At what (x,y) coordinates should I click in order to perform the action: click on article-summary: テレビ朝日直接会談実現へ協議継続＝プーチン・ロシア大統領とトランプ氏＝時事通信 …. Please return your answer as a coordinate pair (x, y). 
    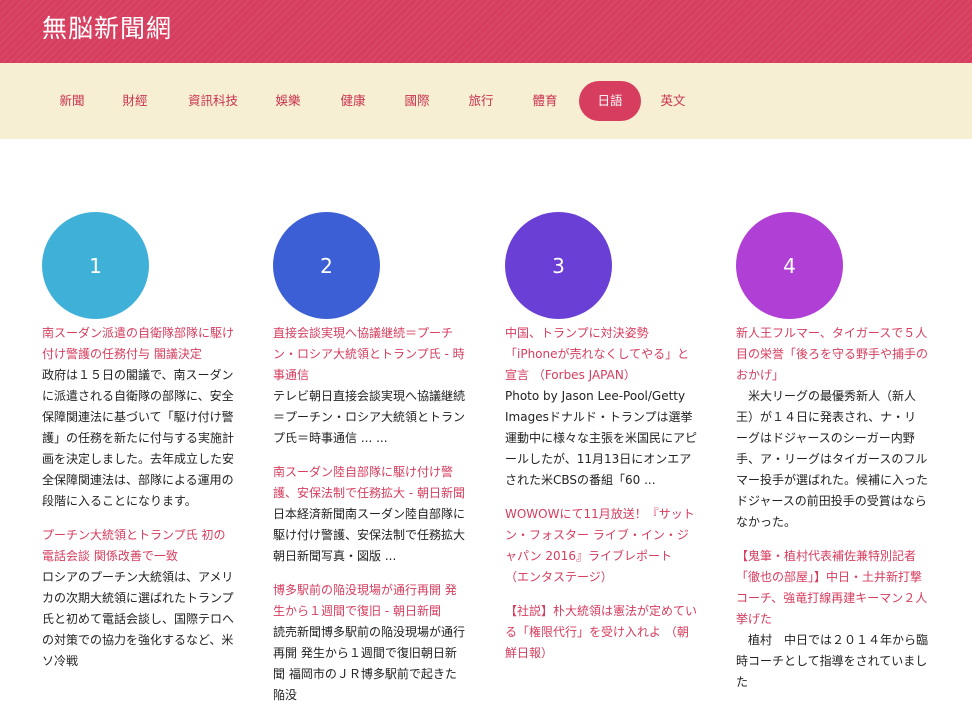
    Looking at the image, I should click on (369, 417).